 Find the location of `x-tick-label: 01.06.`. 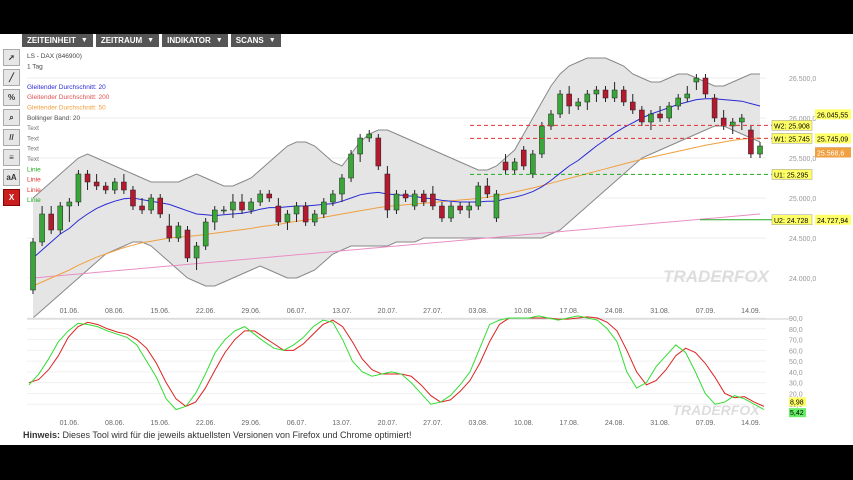

x-tick-label: 01.06. is located at coordinates (70, 311).